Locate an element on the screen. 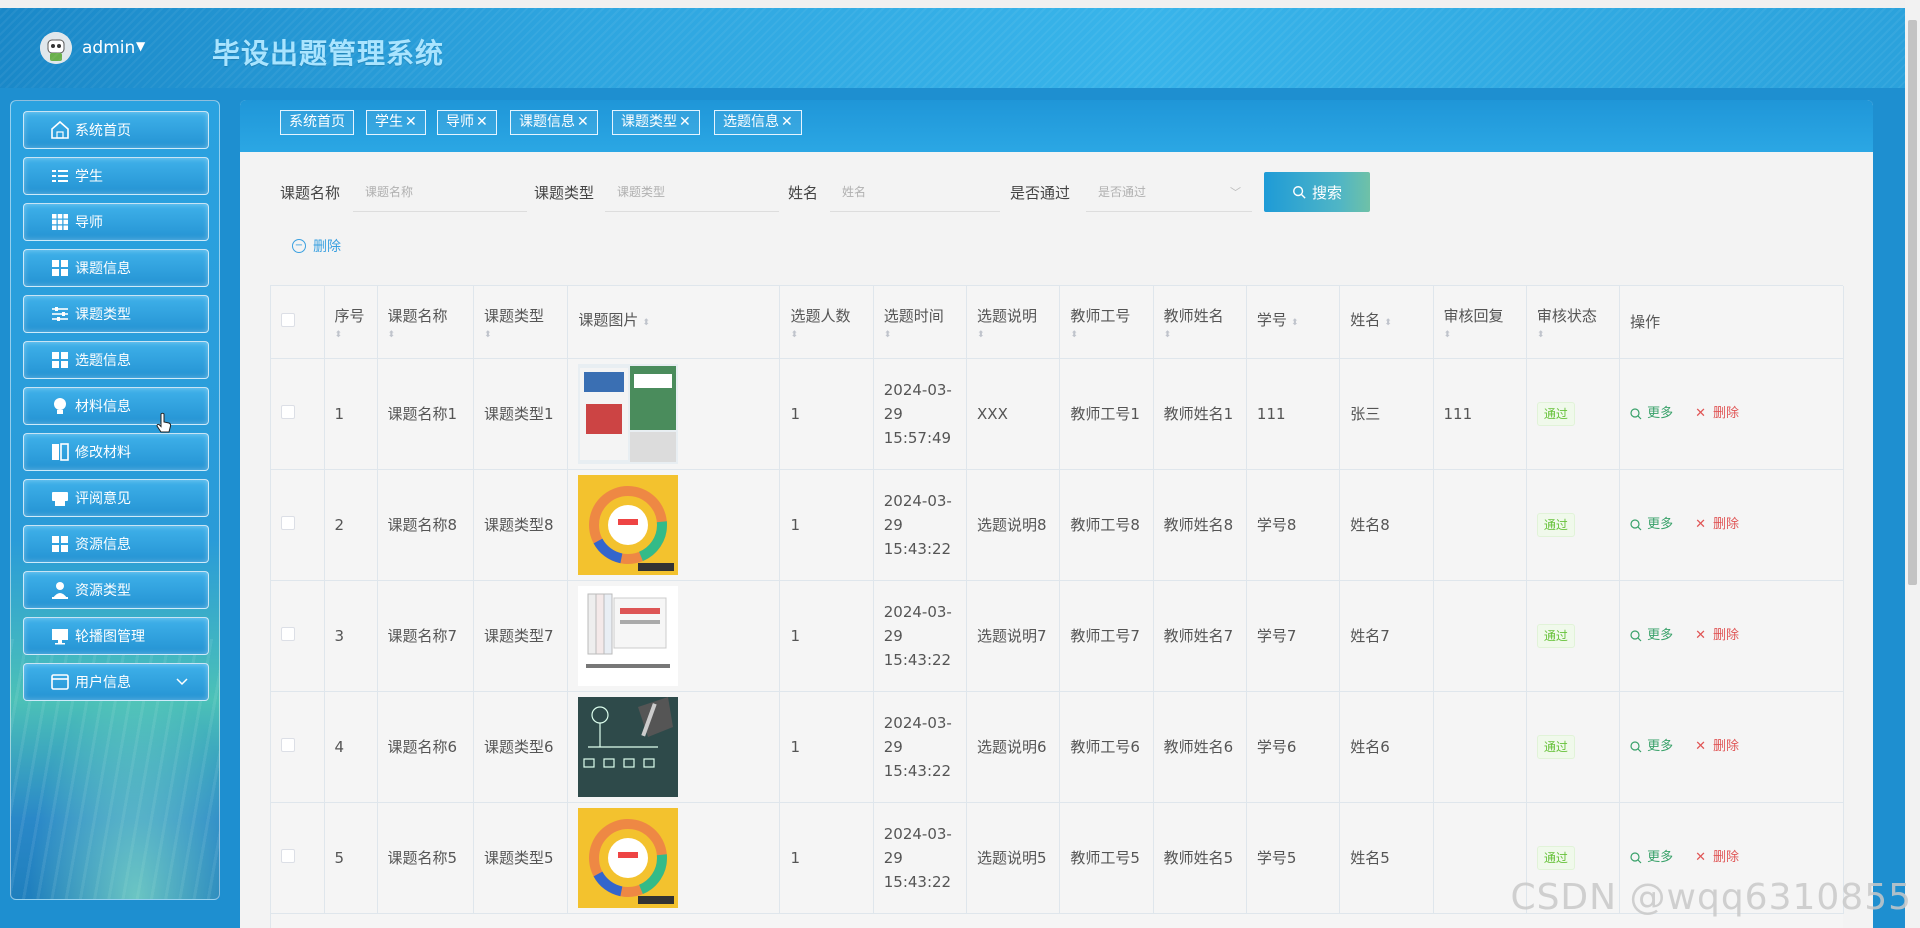 The width and height of the screenshot is (1920, 928). column-header: 学号 ⬍ is located at coordinates (1293, 322).